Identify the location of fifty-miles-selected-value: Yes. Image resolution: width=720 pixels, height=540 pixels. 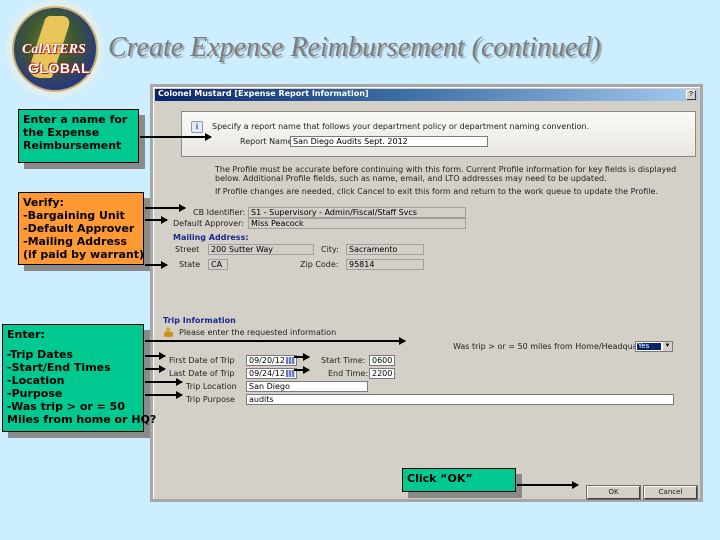
(649, 346).